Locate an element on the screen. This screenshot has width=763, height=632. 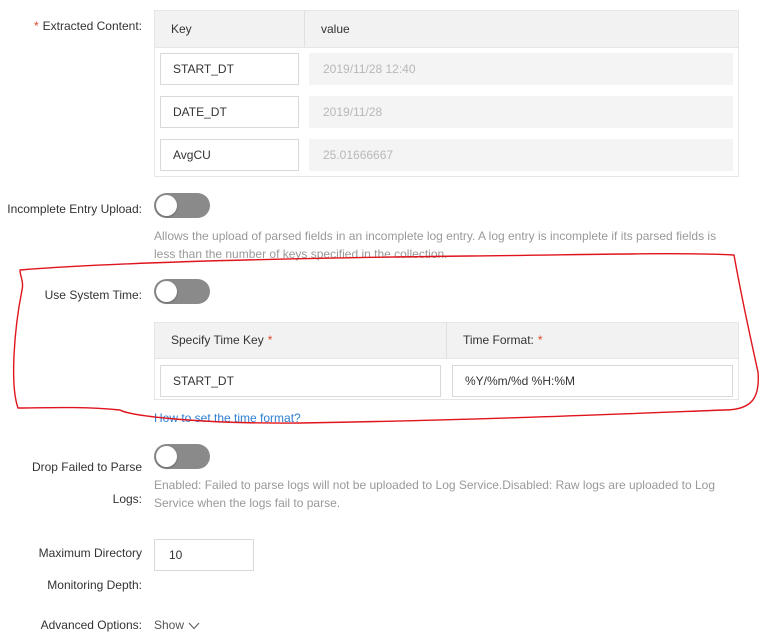
incomplete-entry-toggle is located at coordinates (182, 205).